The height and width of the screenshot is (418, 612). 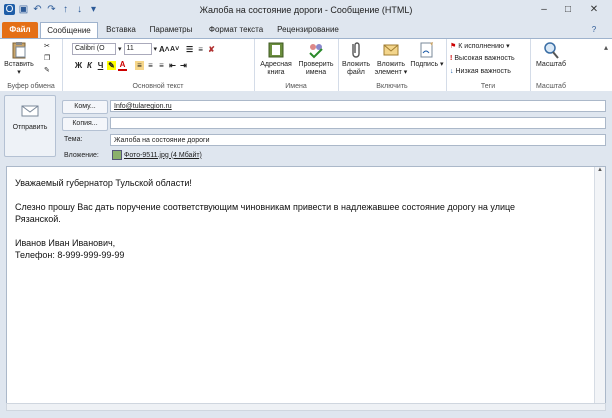 I want to click on follow-up-button: ⚑ К исполнению ▾, so click(x=480, y=46).